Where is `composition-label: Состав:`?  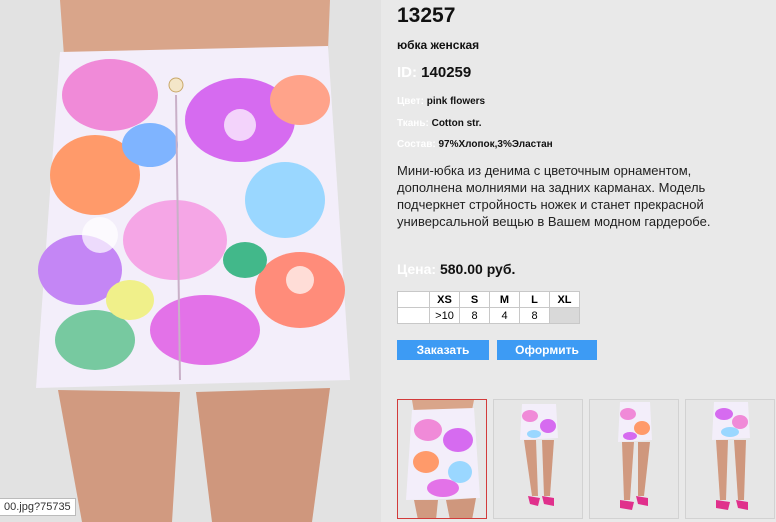 composition-label: Состав: is located at coordinates (416, 144).